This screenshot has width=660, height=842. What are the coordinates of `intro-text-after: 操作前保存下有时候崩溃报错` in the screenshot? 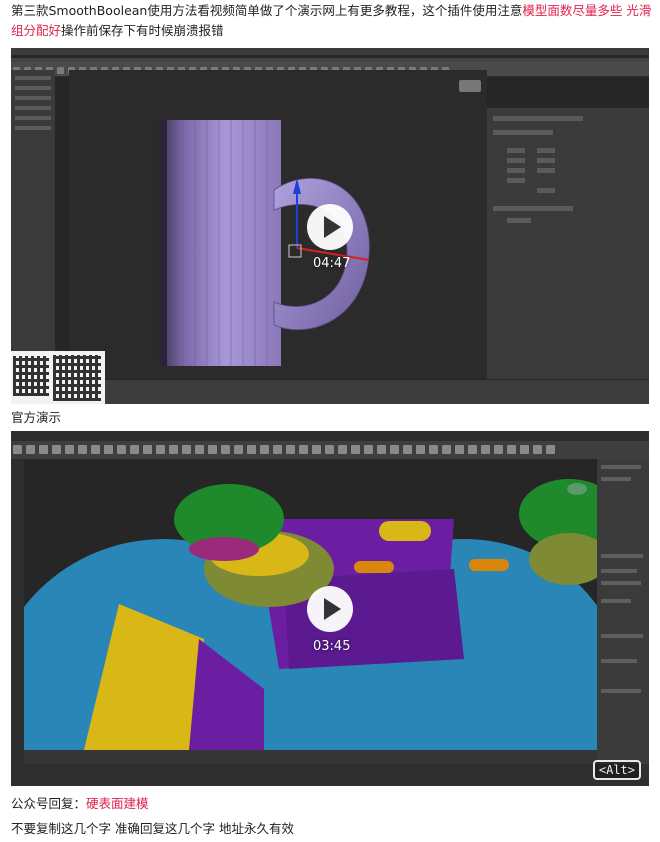 It's located at (142, 30).